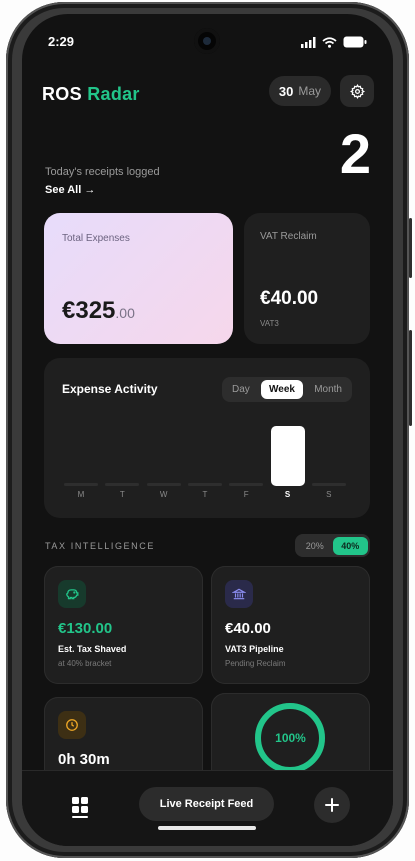  I want to click on tab-day: Day, so click(241, 389).